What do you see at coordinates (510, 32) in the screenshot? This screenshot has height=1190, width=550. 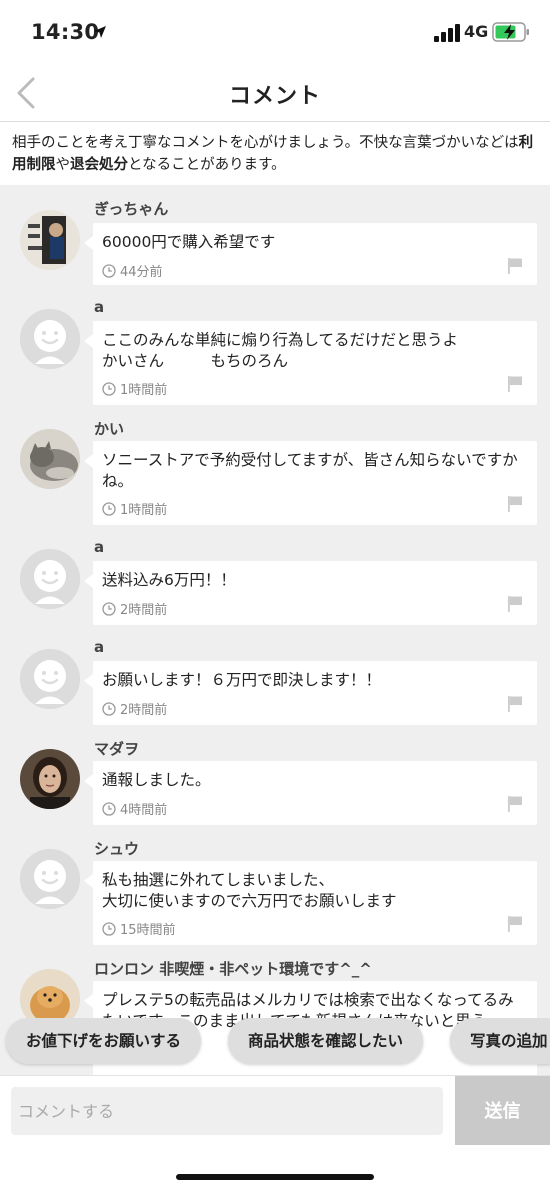 I see `battery-charging-icon` at bounding box center [510, 32].